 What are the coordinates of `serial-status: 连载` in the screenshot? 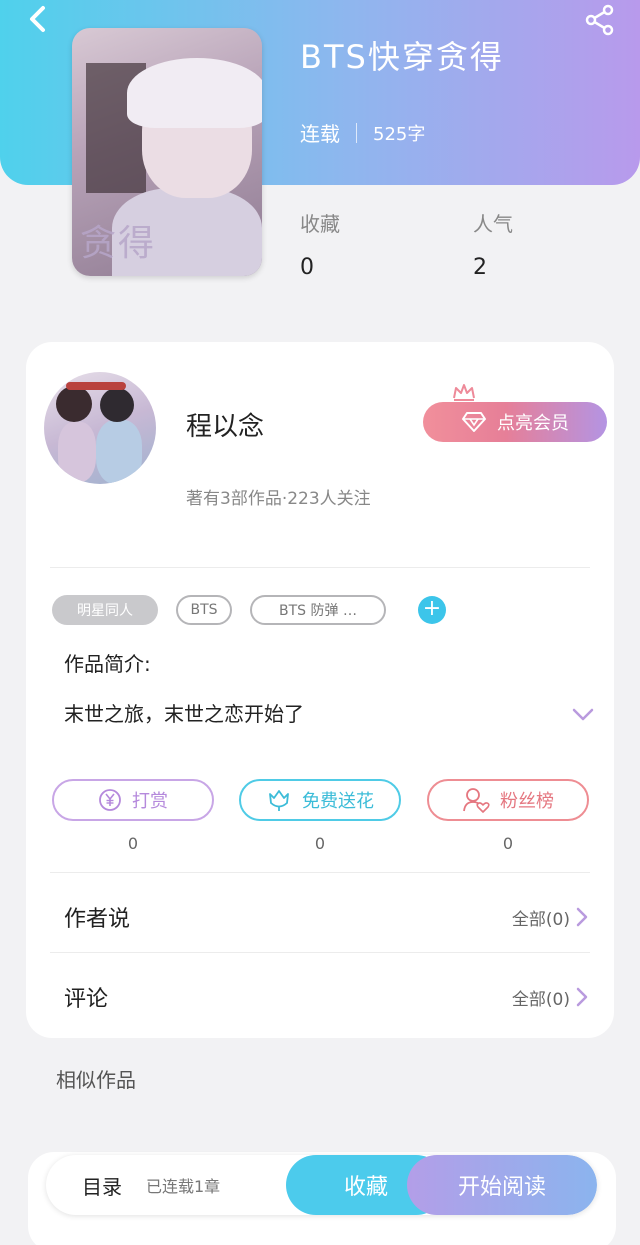 It's located at (320, 134).